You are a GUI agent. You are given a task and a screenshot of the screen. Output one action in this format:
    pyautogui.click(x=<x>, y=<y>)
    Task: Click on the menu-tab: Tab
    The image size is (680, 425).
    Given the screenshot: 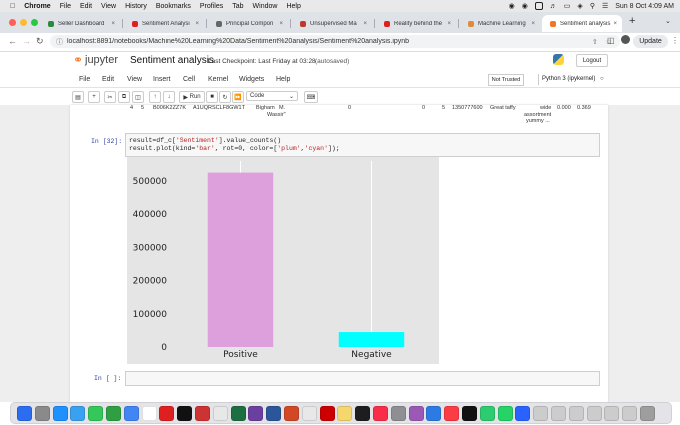 What is the action you would take?
    pyautogui.click(x=237, y=6)
    